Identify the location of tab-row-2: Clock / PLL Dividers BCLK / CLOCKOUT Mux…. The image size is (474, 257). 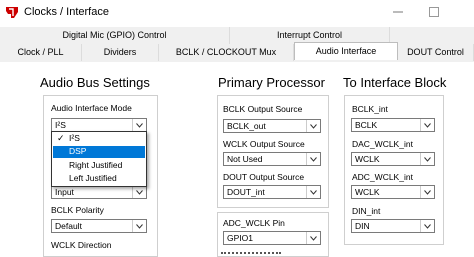
(237, 52).